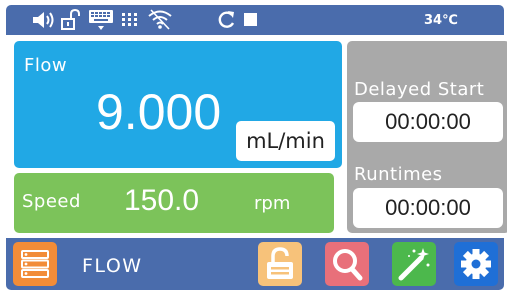  What do you see at coordinates (160, 20) in the screenshot?
I see `wifi-icon` at bounding box center [160, 20].